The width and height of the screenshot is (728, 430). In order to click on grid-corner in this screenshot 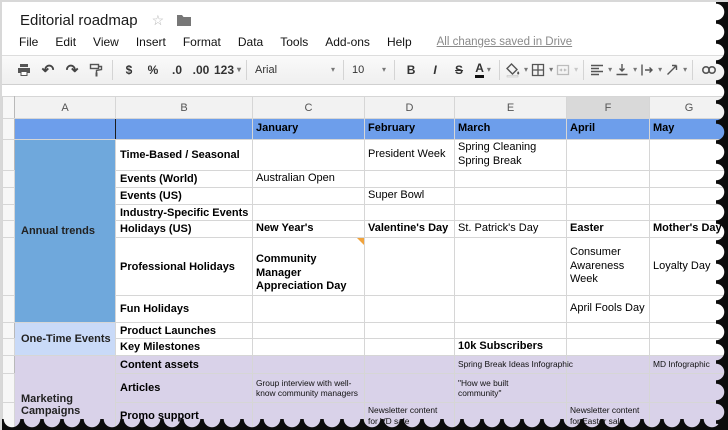, I will do `click(8, 107)`.